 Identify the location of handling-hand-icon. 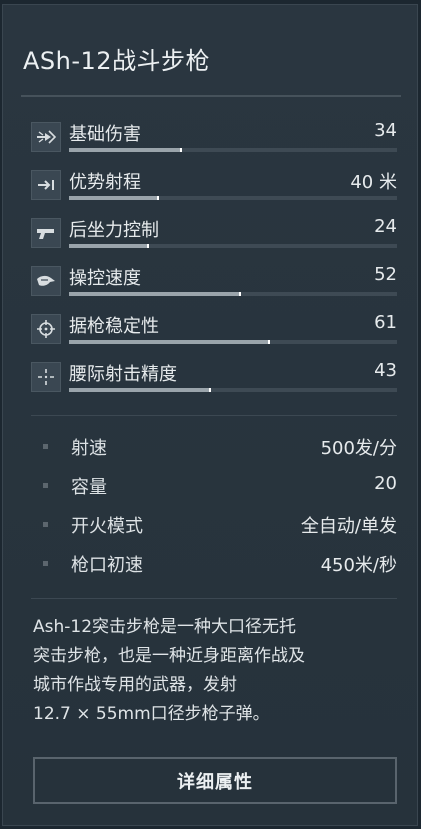
(46, 281).